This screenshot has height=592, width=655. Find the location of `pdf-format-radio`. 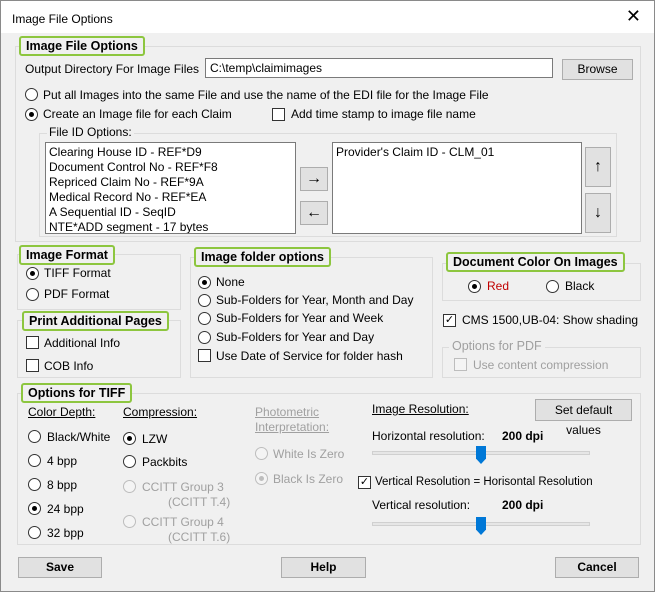

pdf-format-radio is located at coordinates (32, 294).